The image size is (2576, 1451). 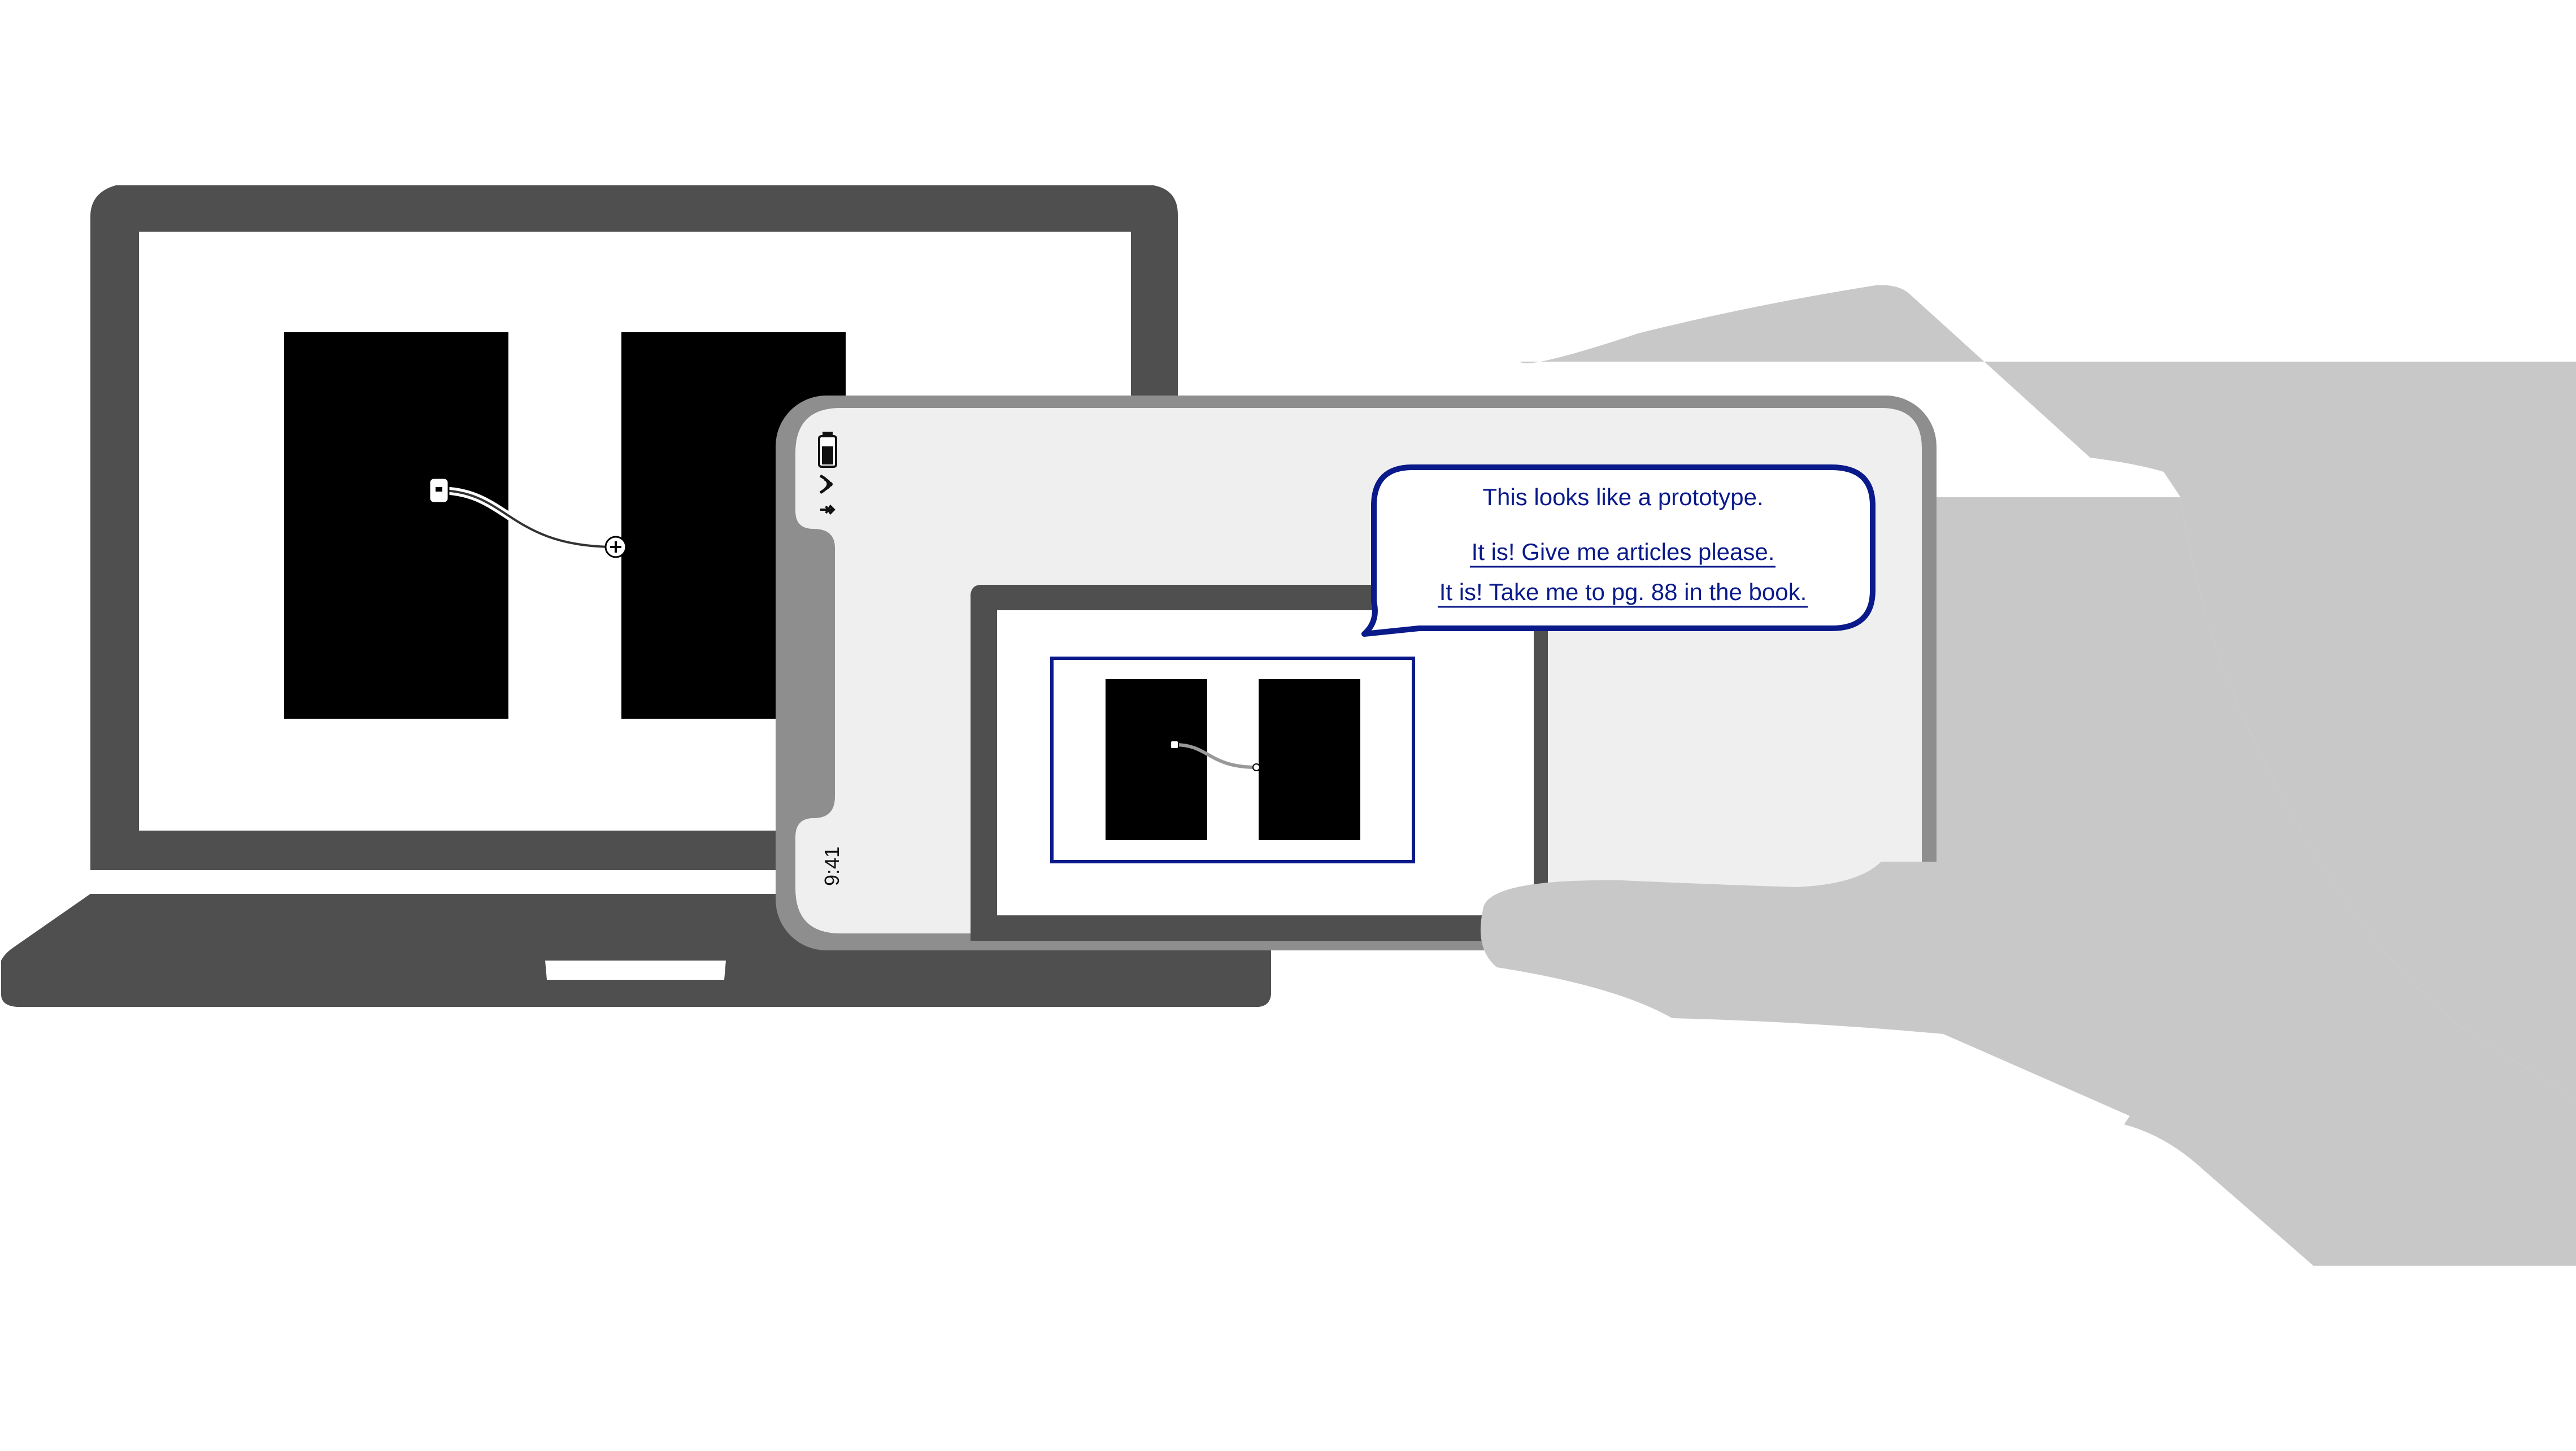 I want to click on camera-view-wire-end, so click(x=1256, y=767).